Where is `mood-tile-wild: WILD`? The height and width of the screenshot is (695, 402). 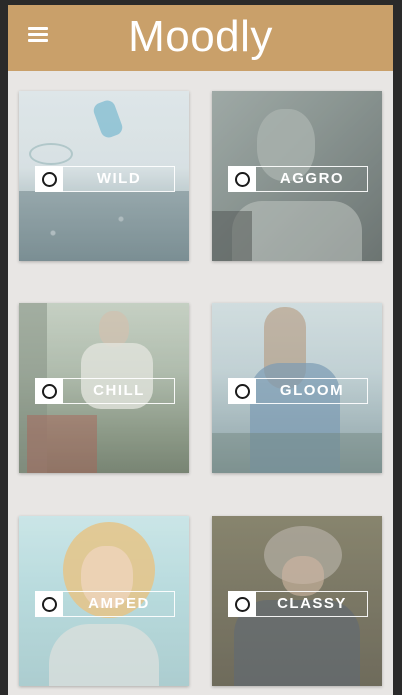
mood-tile-wild: WILD is located at coordinates (104, 176).